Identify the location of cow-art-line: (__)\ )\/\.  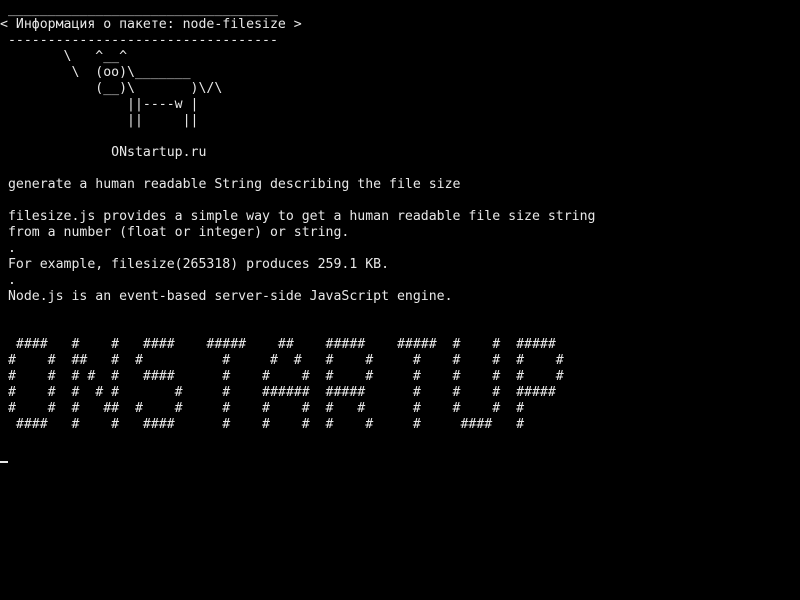
(111, 88).